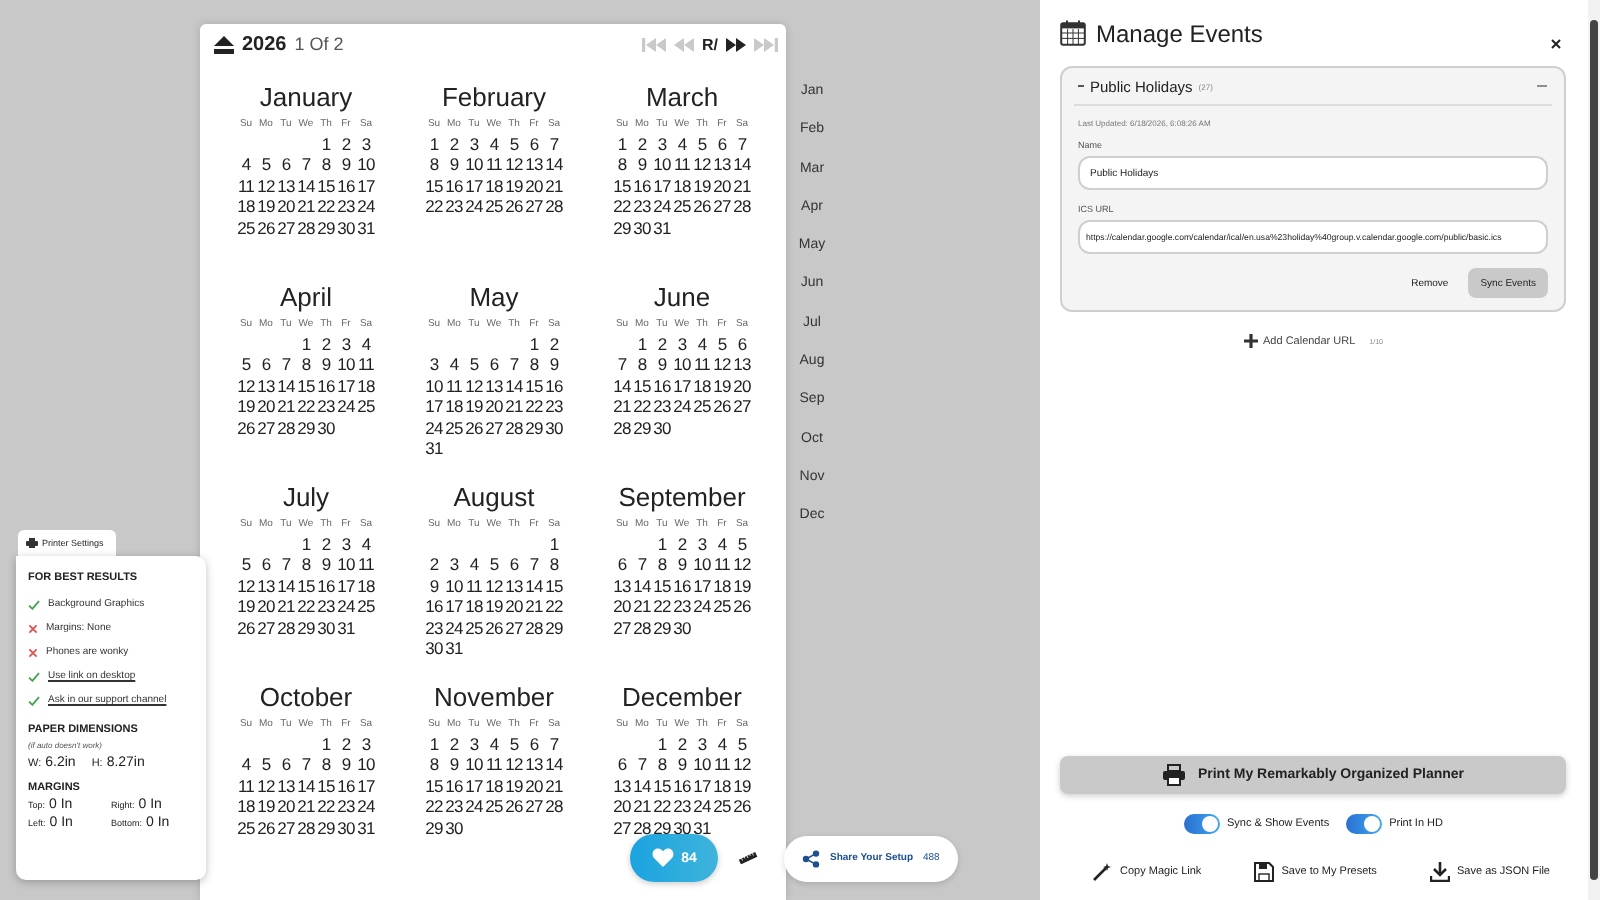  Describe the element at coordinates (306, 365) in the screenshot. I see `day-number: 8` at that location.